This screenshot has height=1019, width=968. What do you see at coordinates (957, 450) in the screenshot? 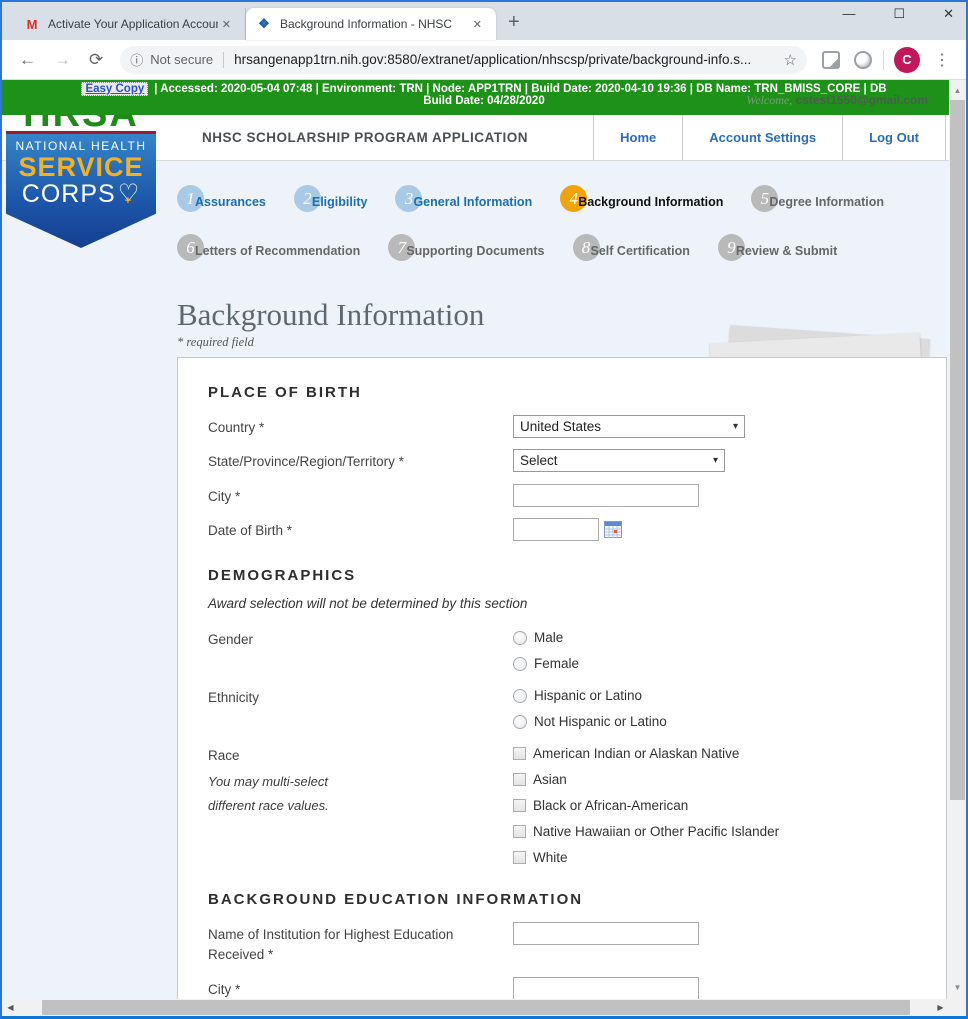
I see `vertical-scroll-thumb` at bounding box center [957, 450].